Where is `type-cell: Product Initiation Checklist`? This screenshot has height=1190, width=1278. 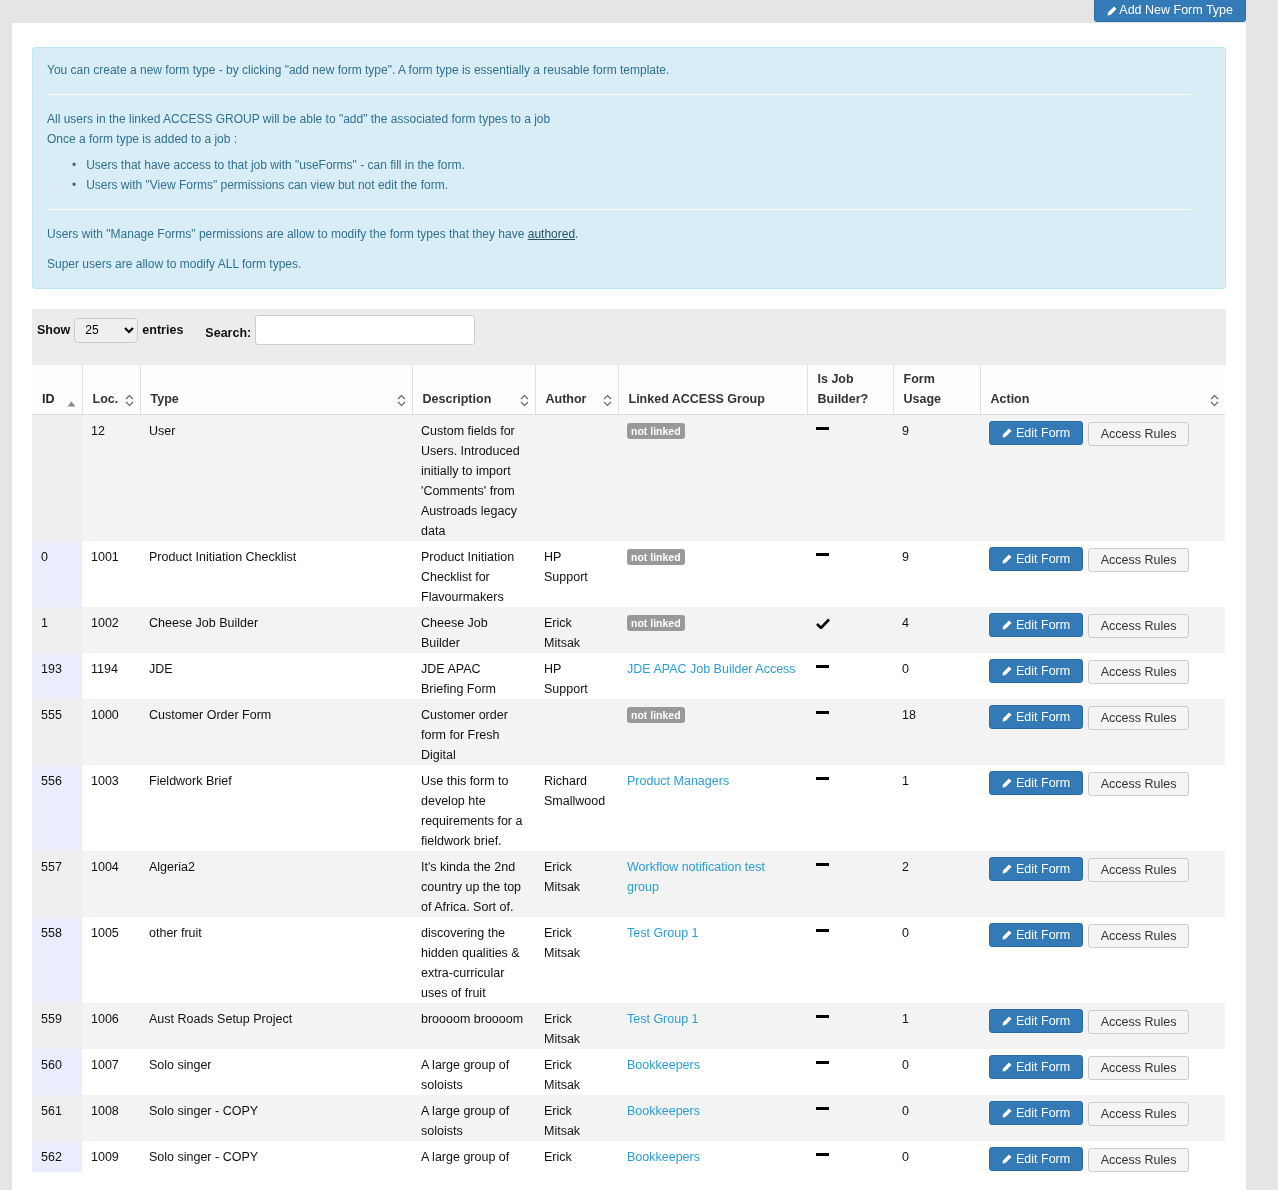
type-cell: Product Initiation Checklist is located at coordinates (276, 574).